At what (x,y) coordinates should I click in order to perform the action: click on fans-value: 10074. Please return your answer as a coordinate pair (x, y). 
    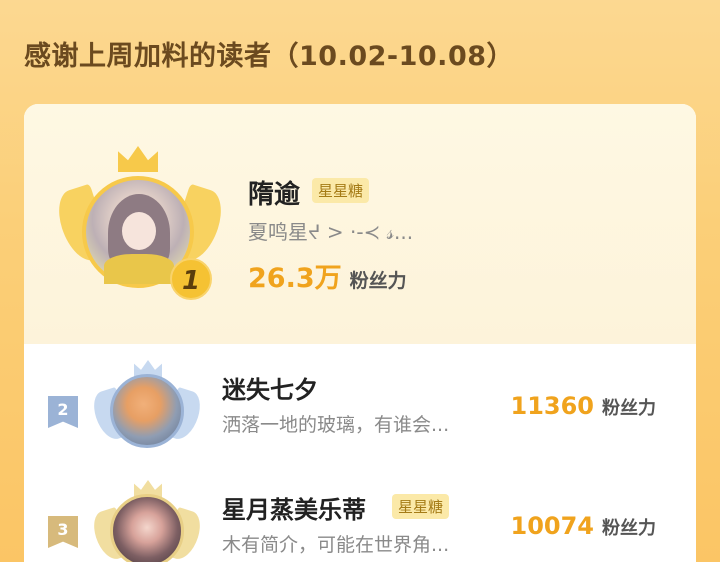
    Looking at the image, I should click on (552, 526).